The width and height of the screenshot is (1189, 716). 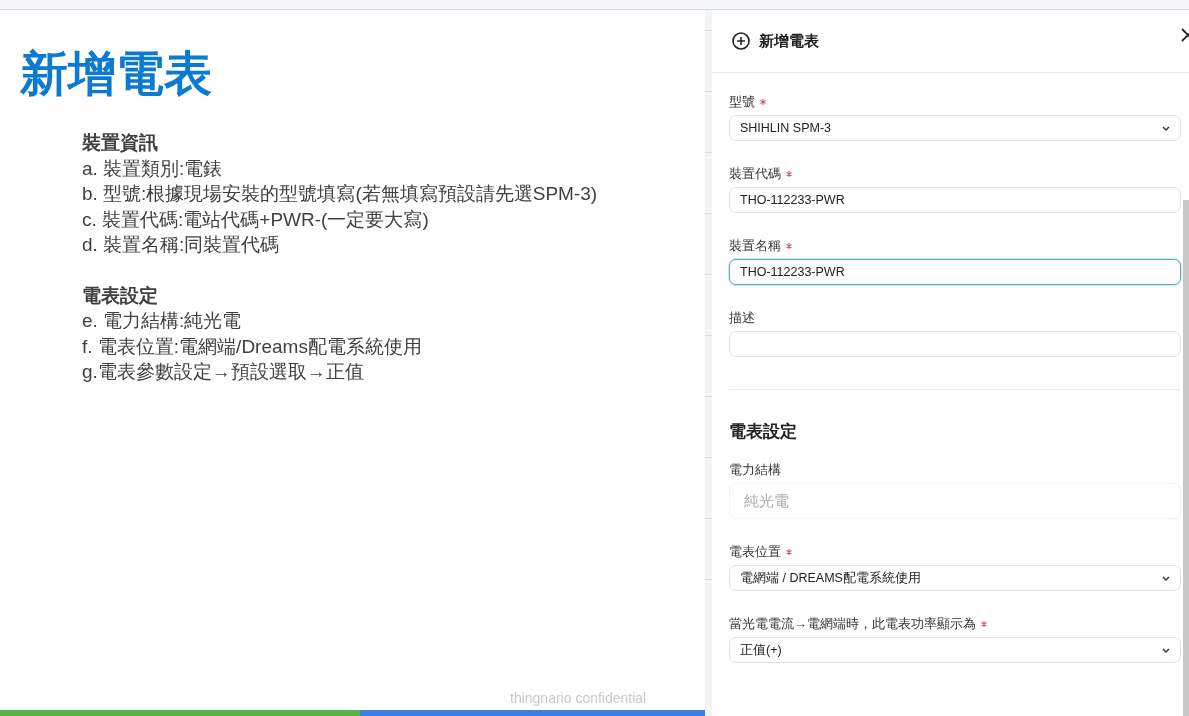 I want to click on plus-circle-icon, so click(x=741, y=41).